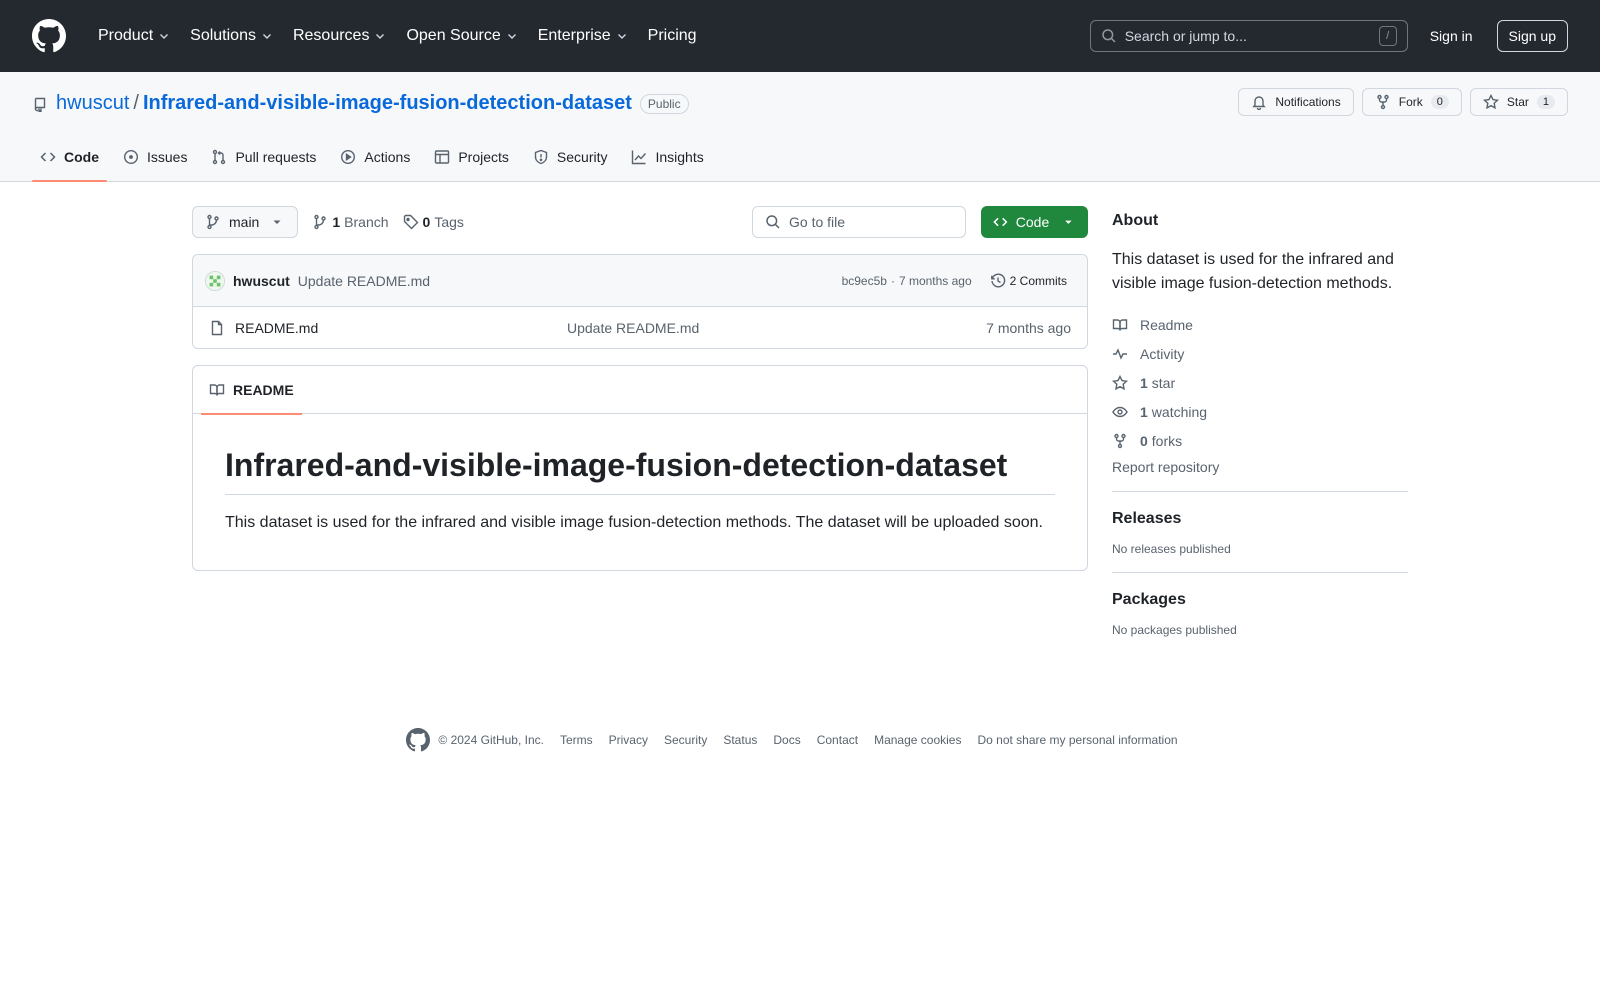 The height and width of the screenshot is (1000, 1600). I want to click on pulse-icon, so click(1120, 353).